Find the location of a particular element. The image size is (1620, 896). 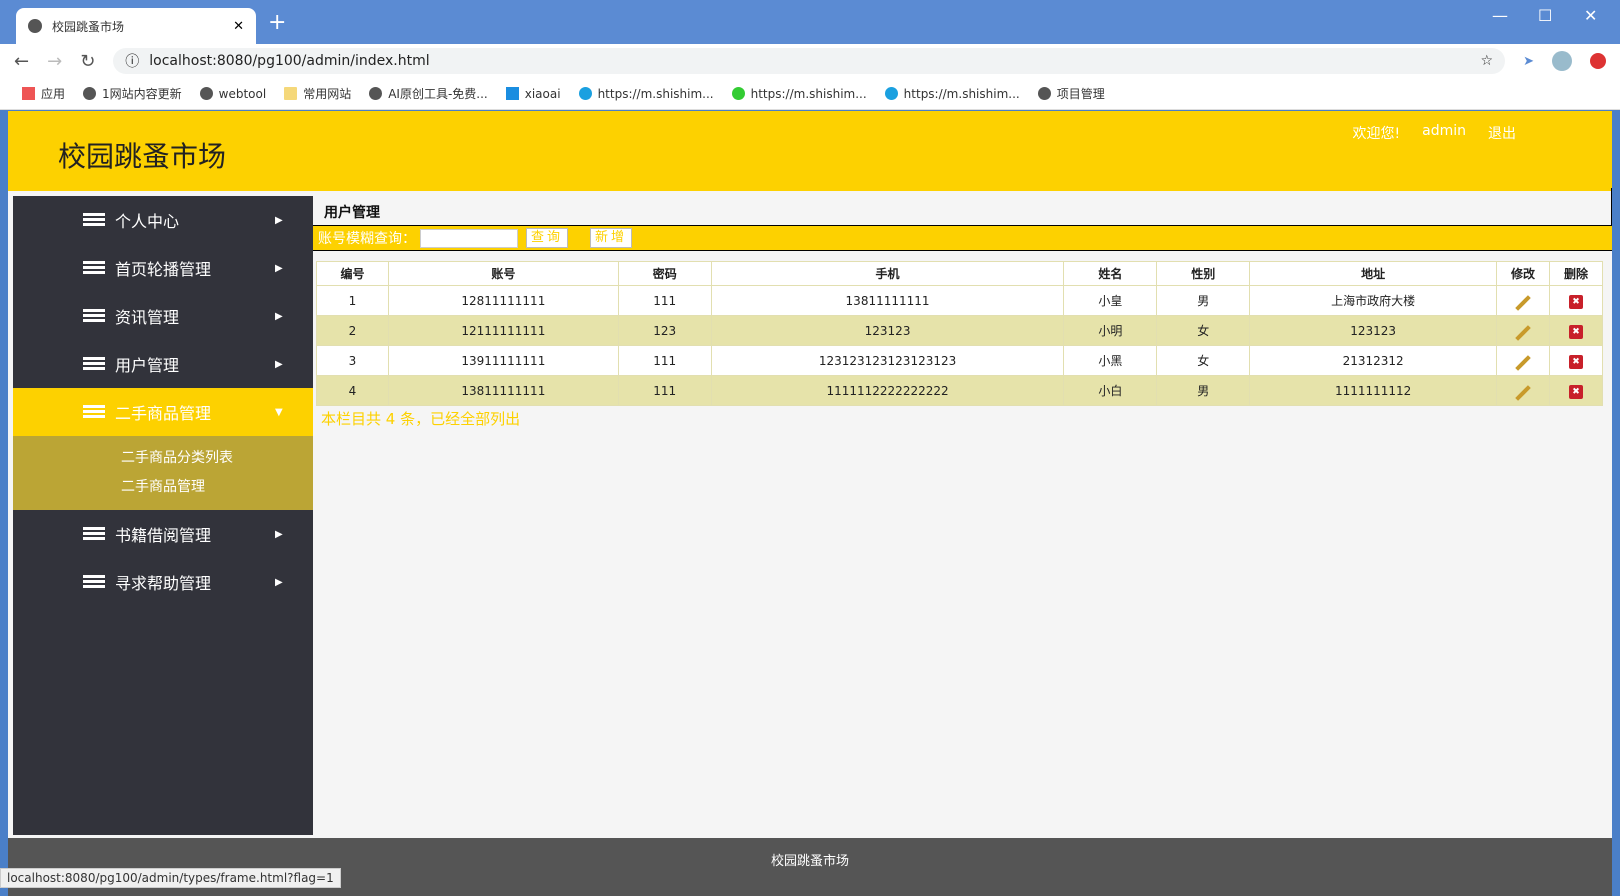

search-toolbar: 账号模糊查询： 查询 新增 is located at coordinates (962, 238).